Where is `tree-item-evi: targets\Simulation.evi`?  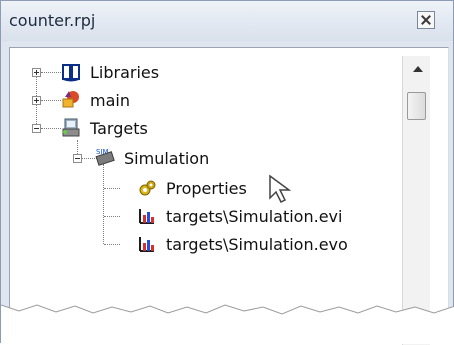
tree-item-evi: targets\Simulation.evi is located at coordinates (239, 216).